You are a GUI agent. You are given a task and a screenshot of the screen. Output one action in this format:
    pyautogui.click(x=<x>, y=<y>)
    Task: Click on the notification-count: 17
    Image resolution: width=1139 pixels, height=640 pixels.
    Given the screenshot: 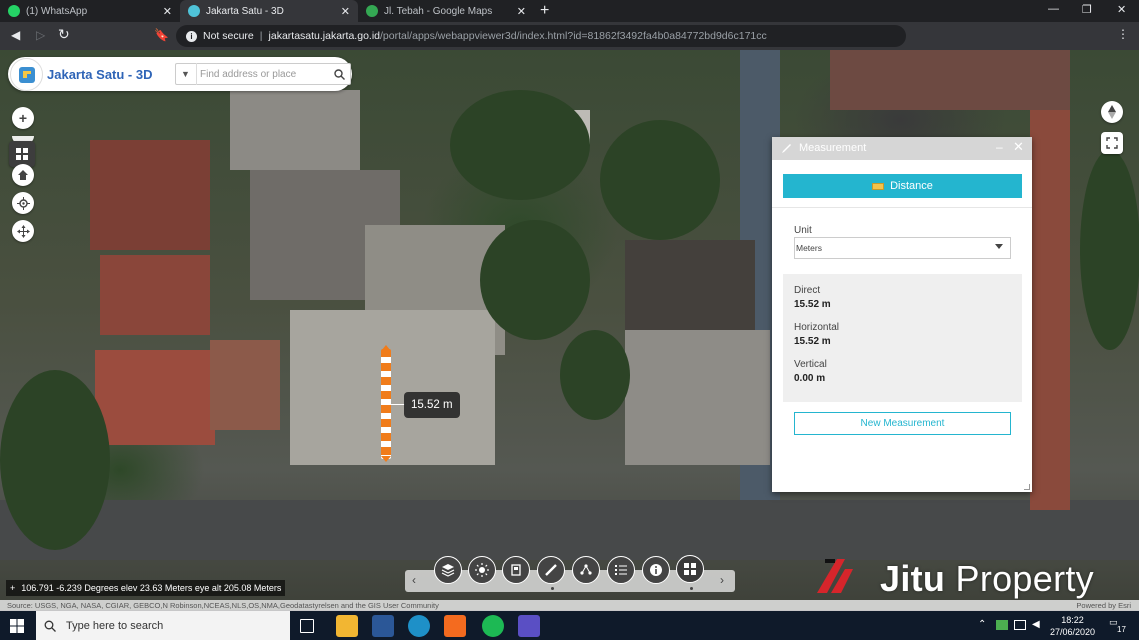 What is the action you would take?
    pyautogui.click(x=1121, y=629)
    